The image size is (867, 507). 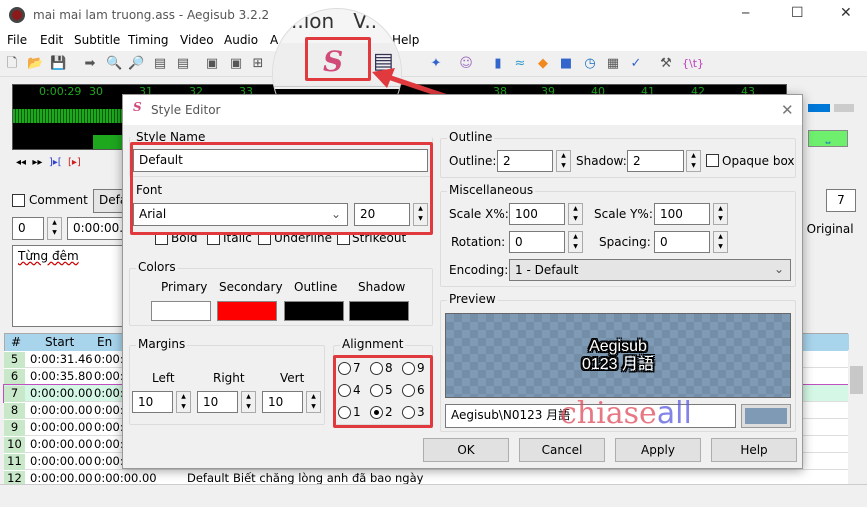 I want to click on jump-end-icon: ▤, so click(x=183, y=64).